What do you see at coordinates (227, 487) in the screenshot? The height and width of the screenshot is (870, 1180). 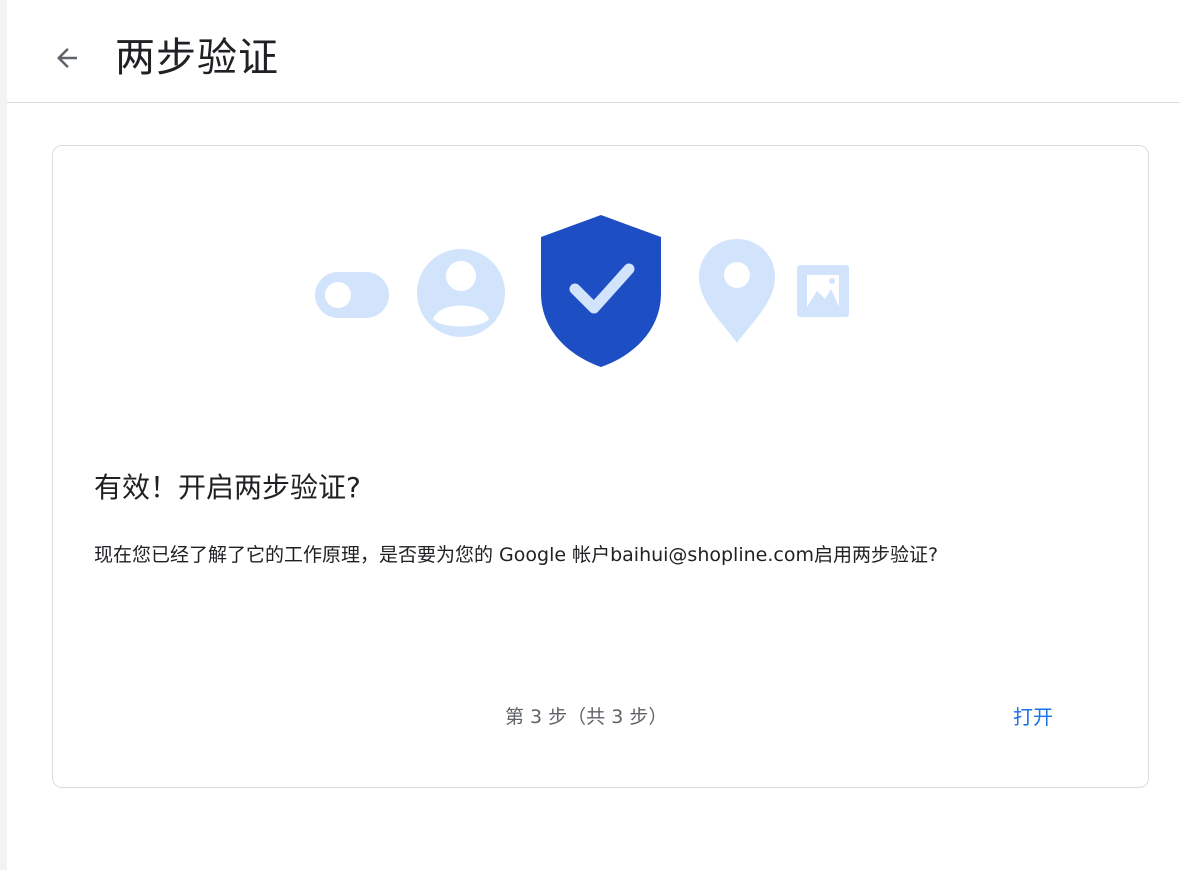 I see `card-title: 有效！开启两步验证?` at bounding box center [227, 487].